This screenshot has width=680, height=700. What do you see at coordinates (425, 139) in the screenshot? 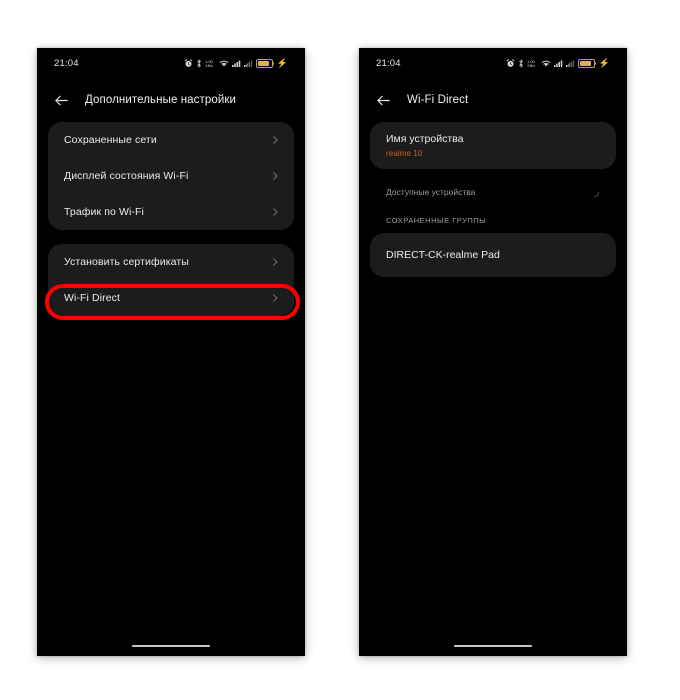
I see `device-name-label: Имя устройства` at bounding box center [425, 139].